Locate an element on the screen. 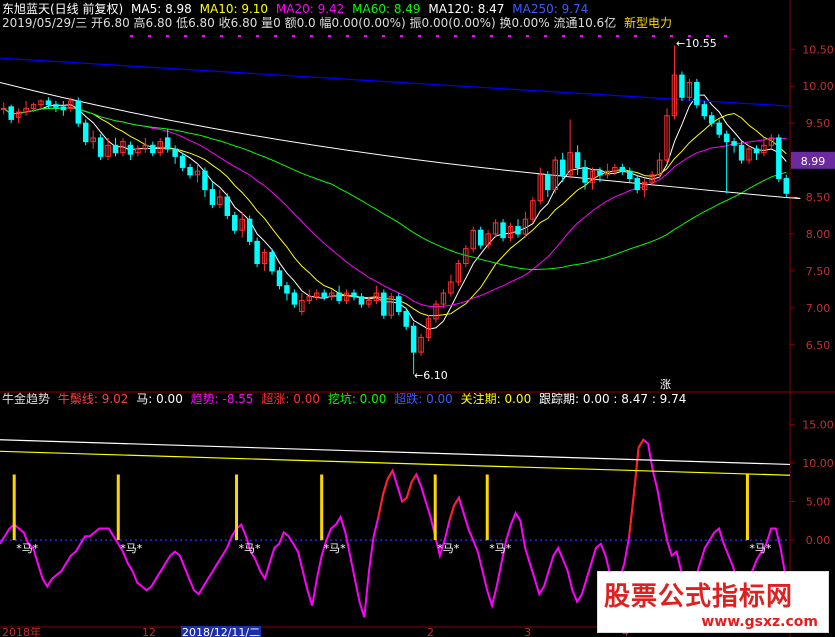 The image size is (835, 637). genzong-readout: 跟踪期: 0.00 : 8.47 : 9.74 is located at coordinates (613, 399).